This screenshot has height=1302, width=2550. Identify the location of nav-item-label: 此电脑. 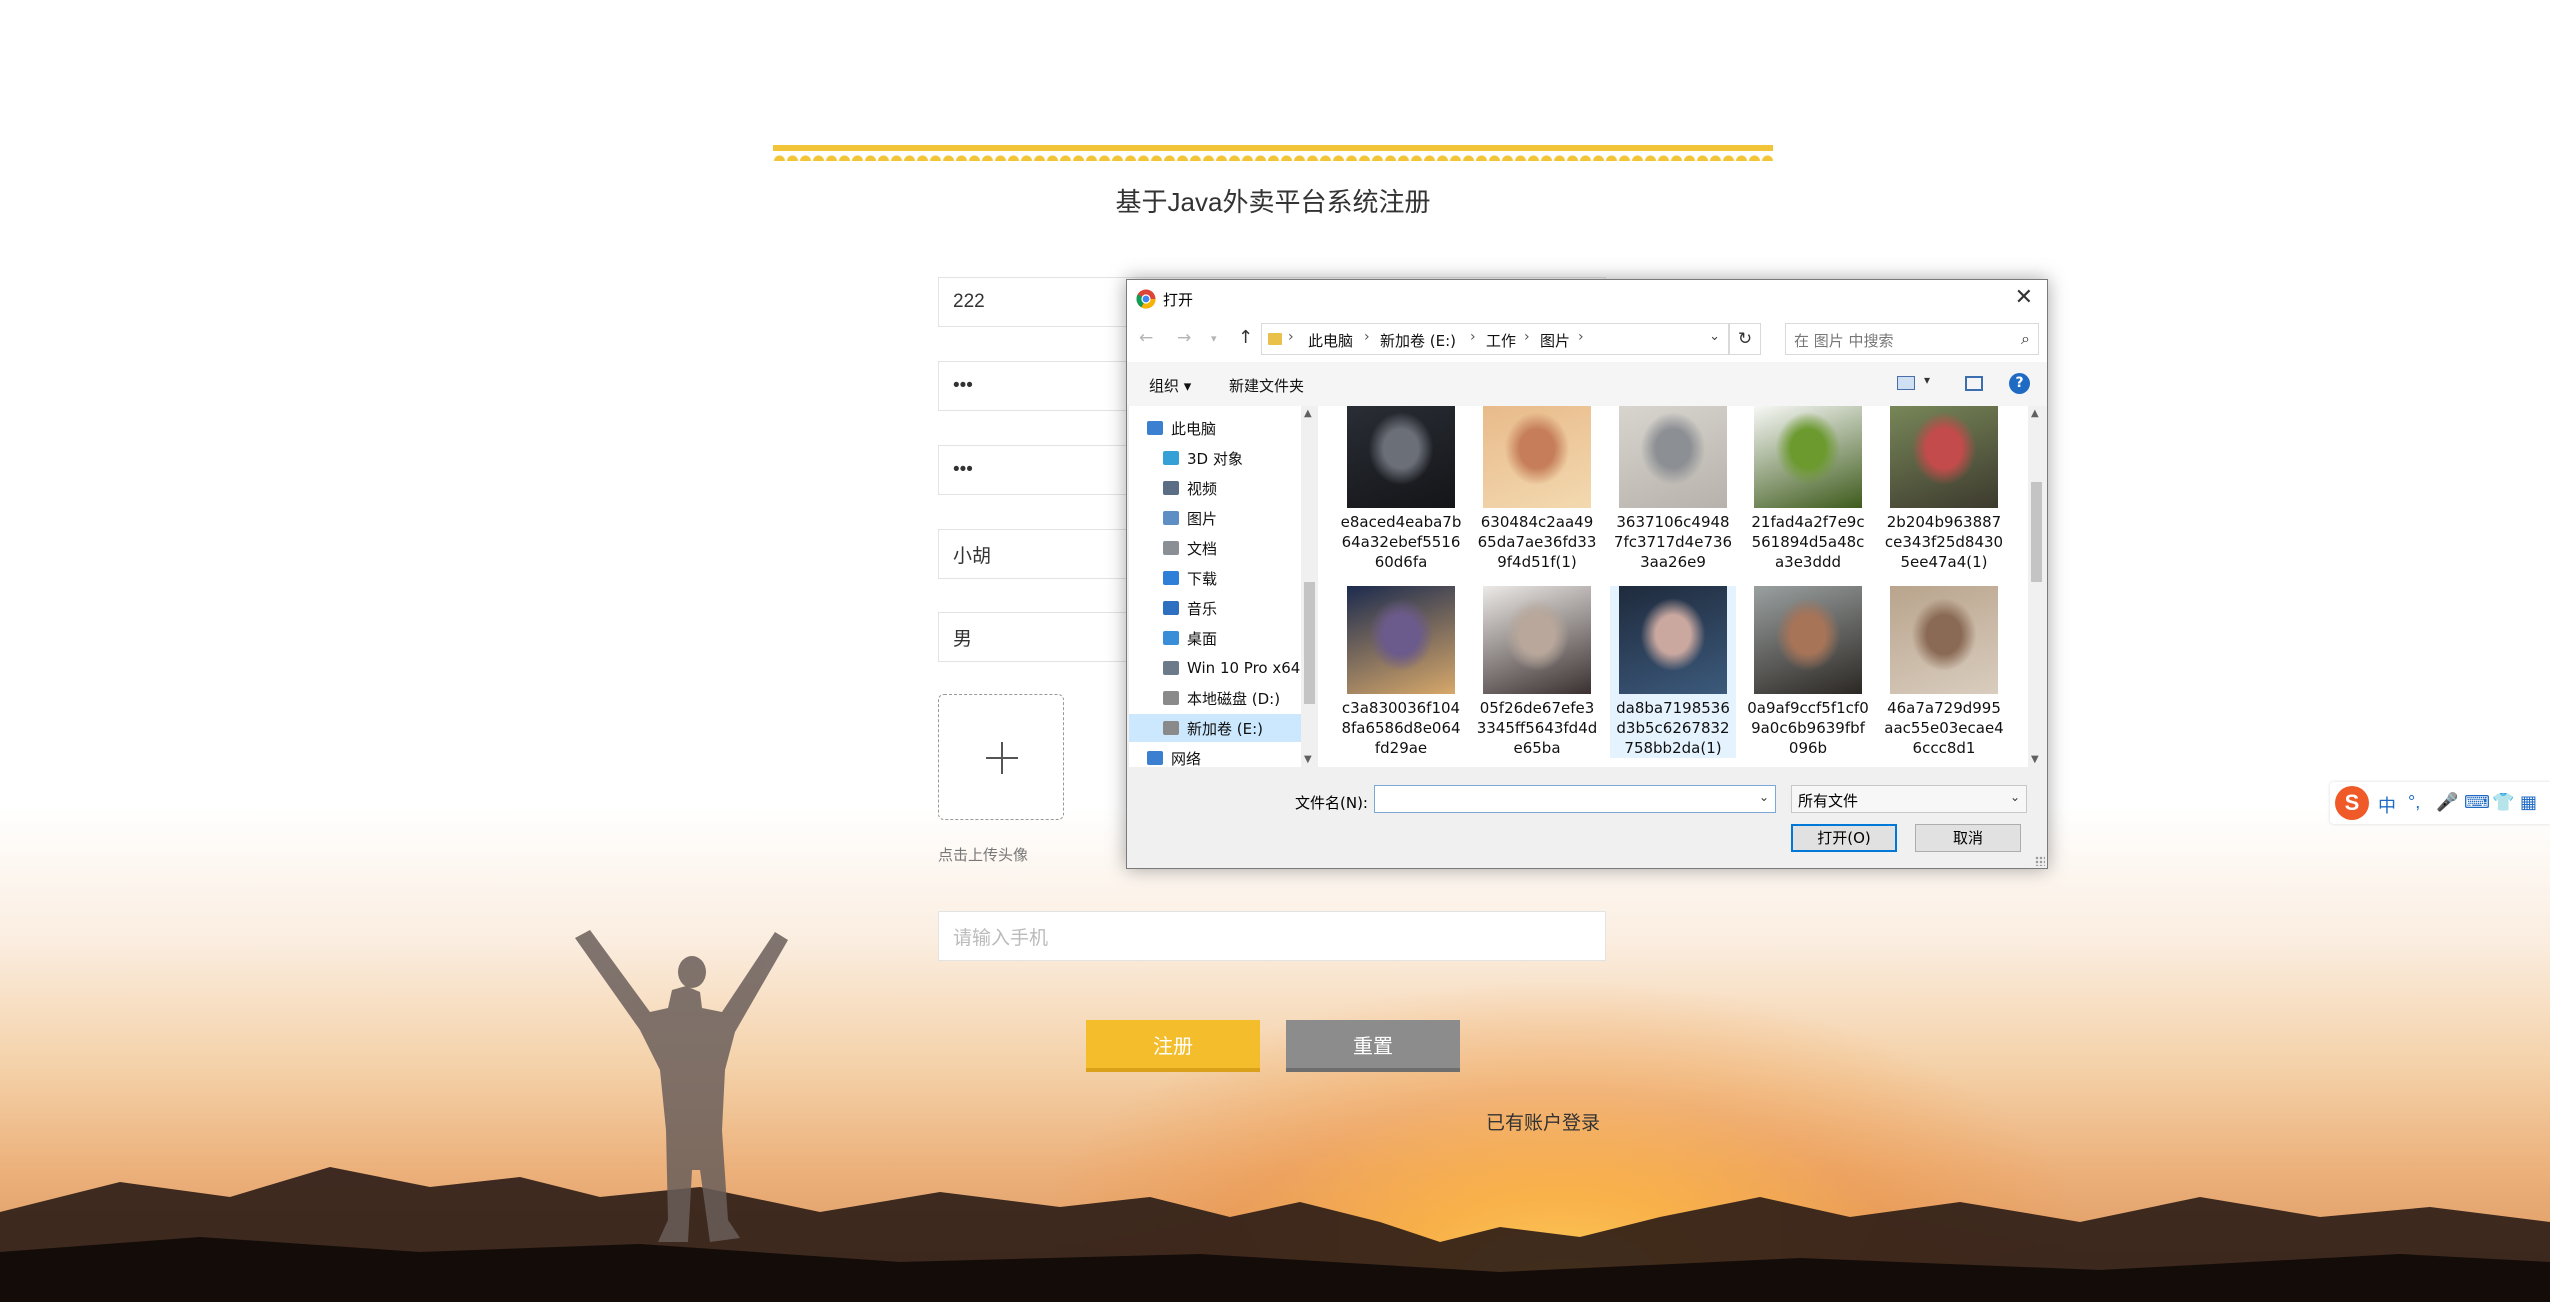
(1194, 428).